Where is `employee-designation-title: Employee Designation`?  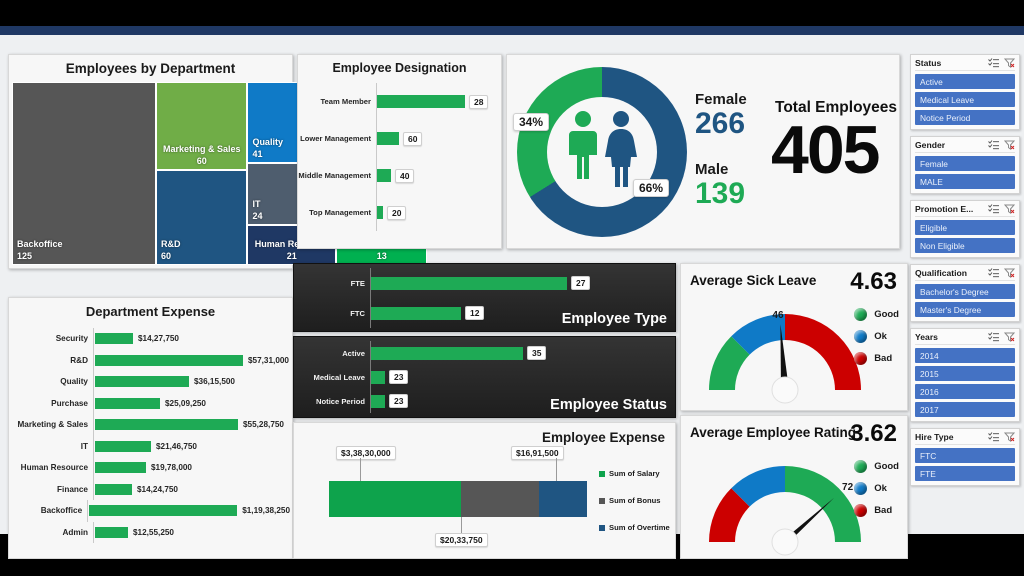
employee-designation-title: Employee Designation is located at coordinates (399, 68).